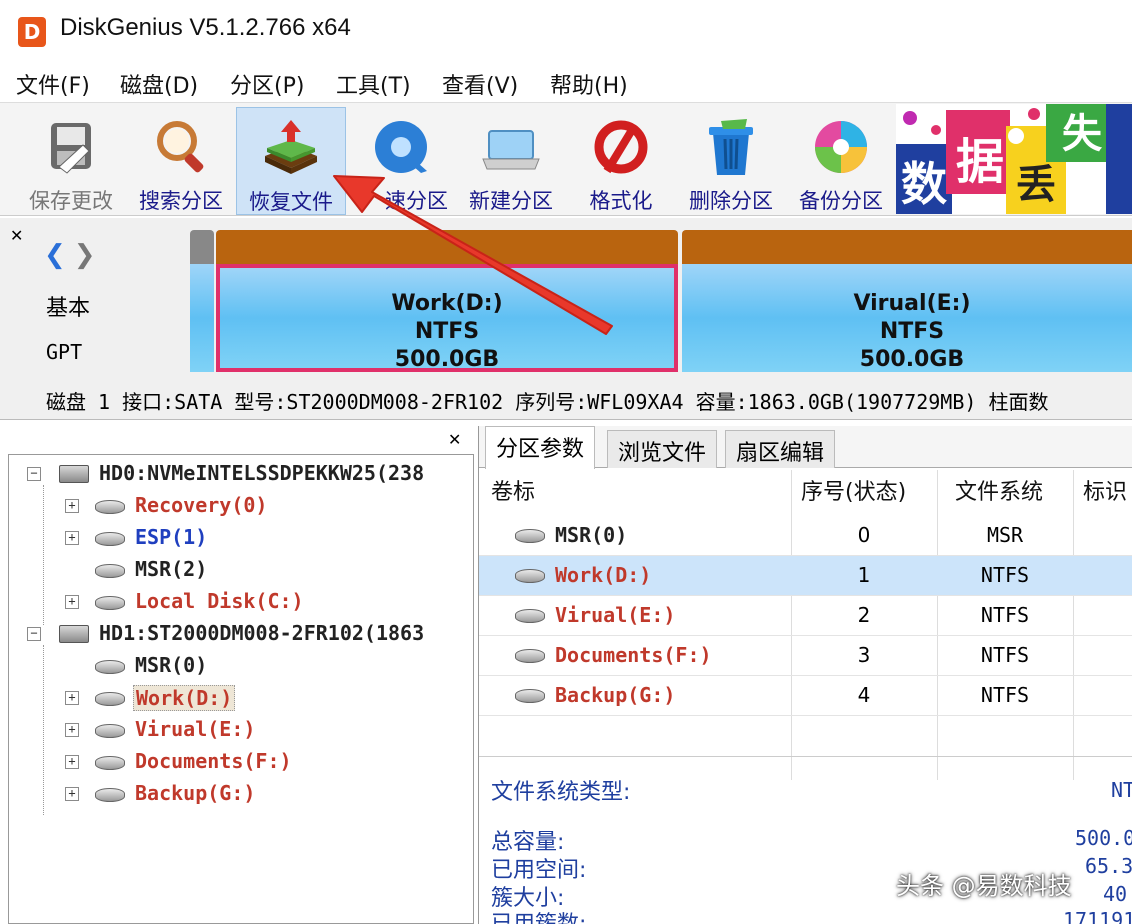  Describe the element at coordinates (603, 575) in the screenshot. I see `cell-label: Work(D:)` at that location.